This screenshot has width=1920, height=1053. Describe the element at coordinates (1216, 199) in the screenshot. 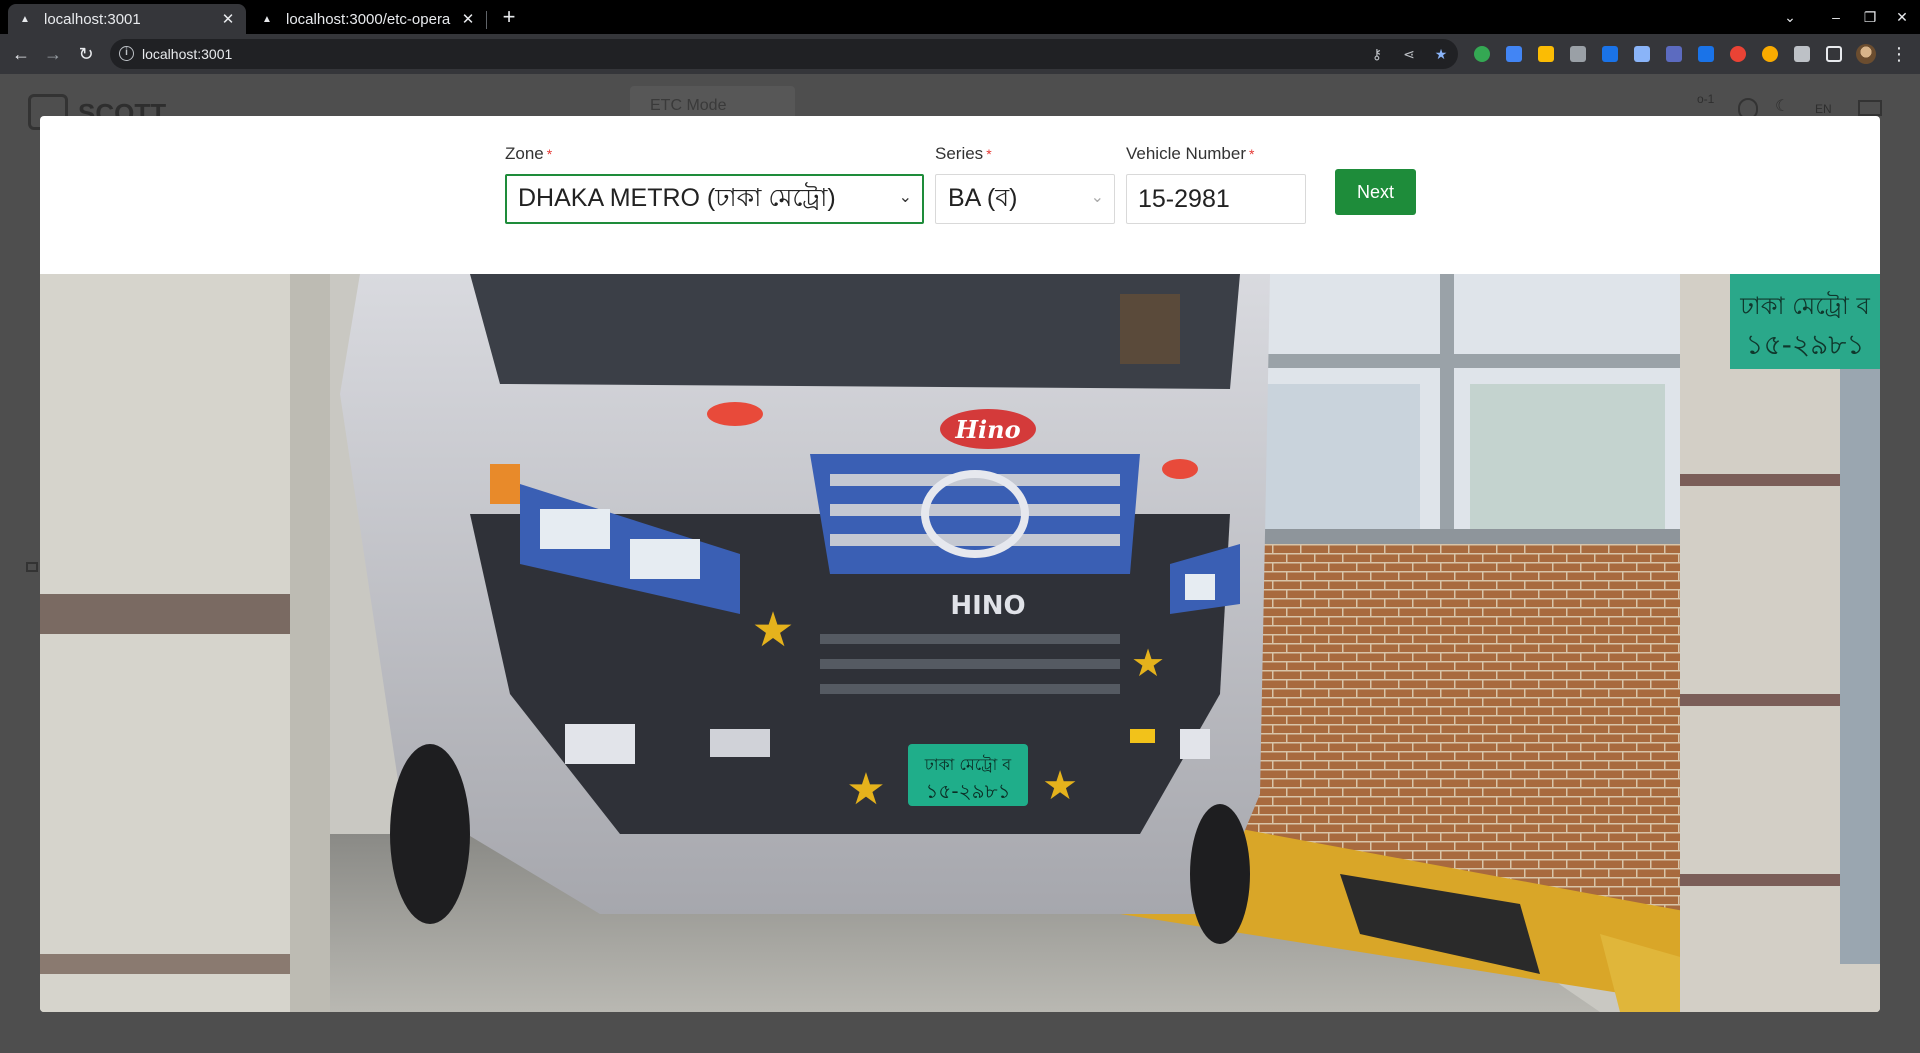

I see `vehicle-number-input: 15-2981` at that location.